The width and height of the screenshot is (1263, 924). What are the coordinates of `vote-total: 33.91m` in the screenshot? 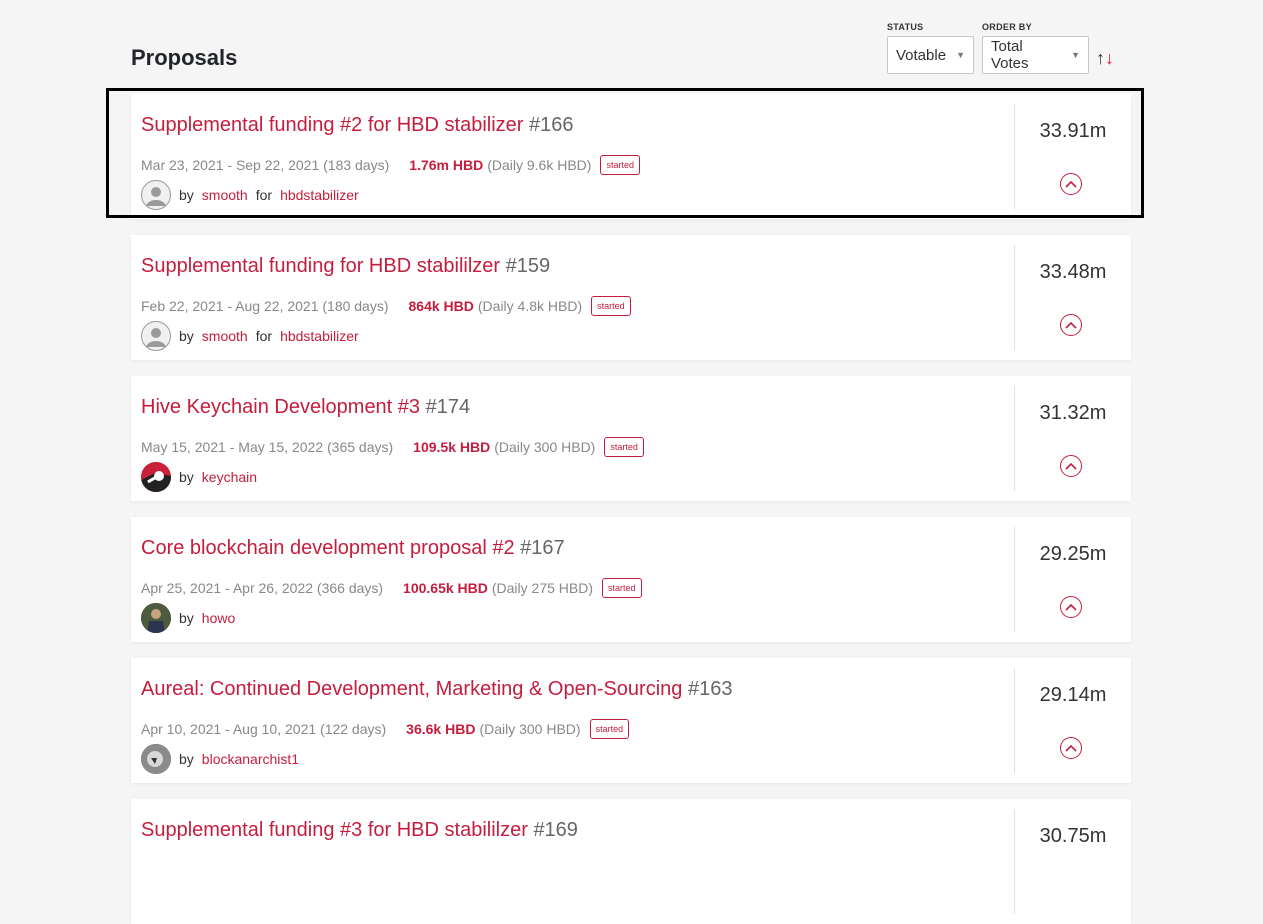 It's located at (1073, 131).